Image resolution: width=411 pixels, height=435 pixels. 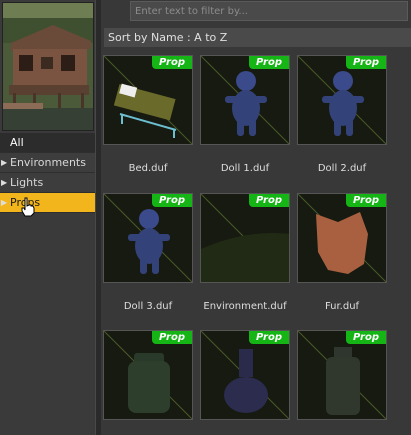 I want to click on category-item-props: ▶Props, so click(x=47, y=203).